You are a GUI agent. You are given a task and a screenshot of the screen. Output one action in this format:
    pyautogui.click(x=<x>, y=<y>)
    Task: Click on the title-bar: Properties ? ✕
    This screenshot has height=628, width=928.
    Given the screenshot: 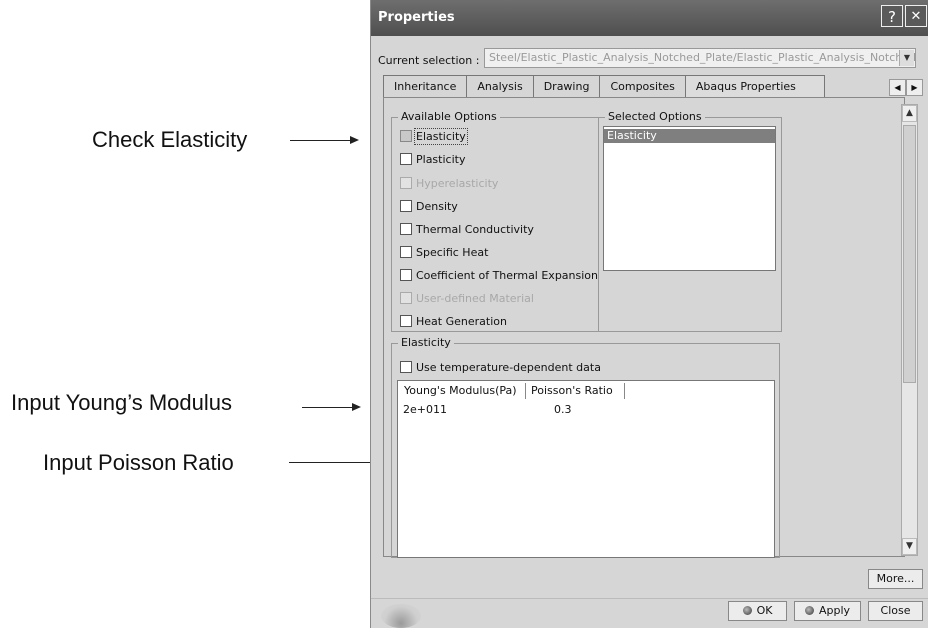 What is the action you would take?
    pyautogui.click(x=649, y=18)
    